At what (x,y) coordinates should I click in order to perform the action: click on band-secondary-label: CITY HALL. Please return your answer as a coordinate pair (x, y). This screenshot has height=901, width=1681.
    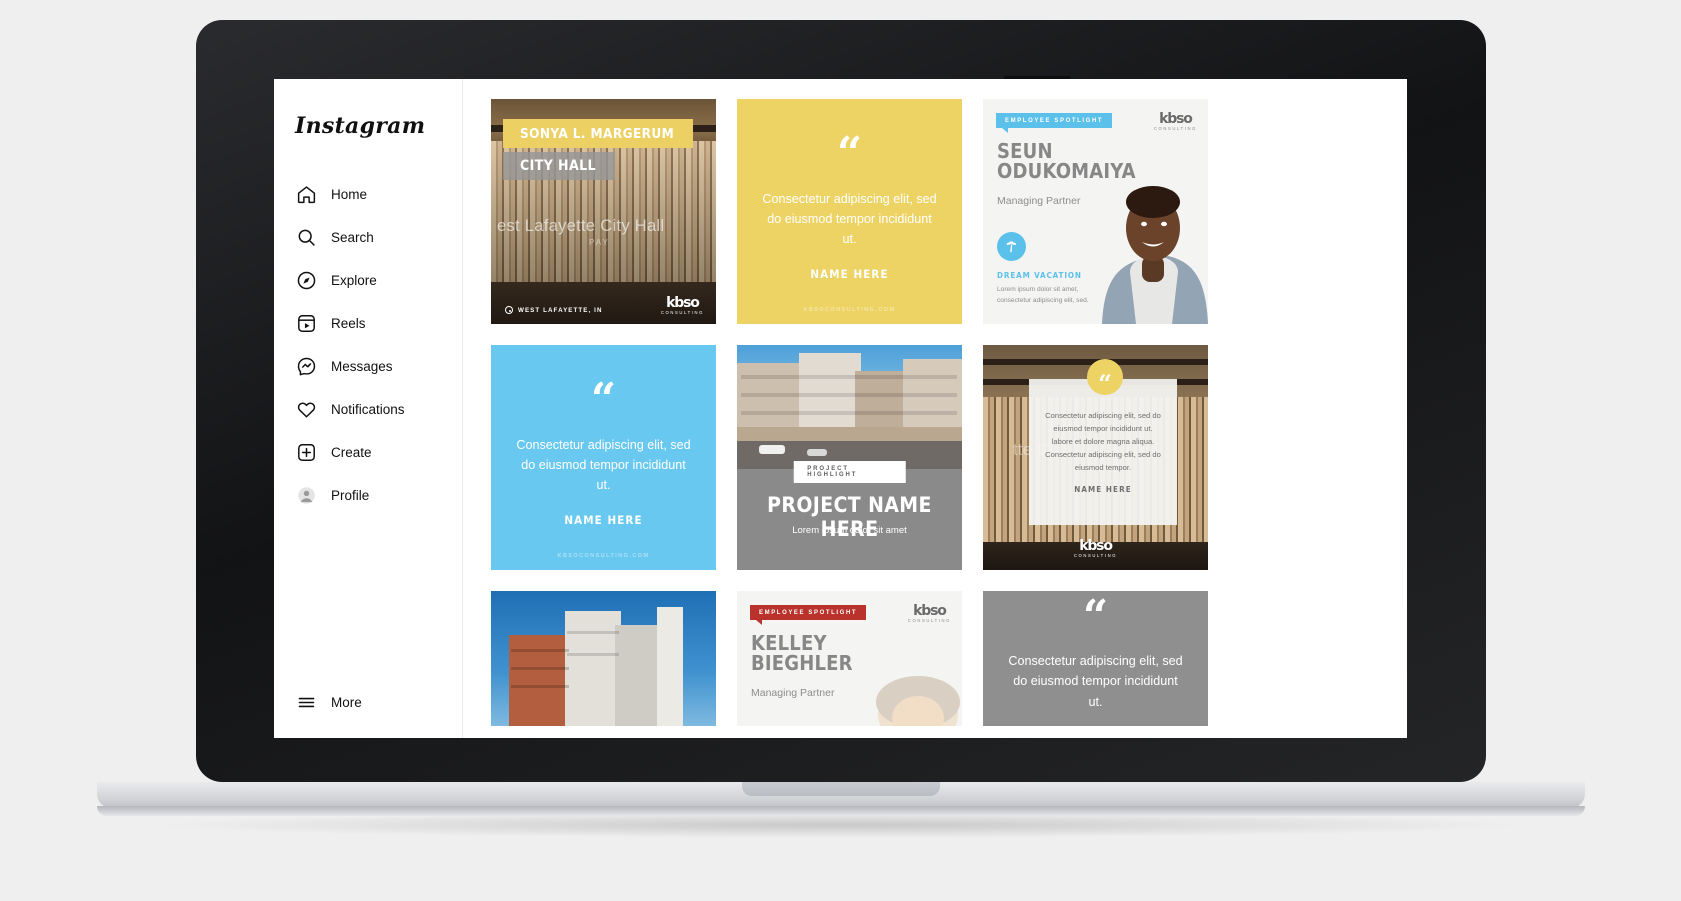
    Looking at the image, I should click on (558, 166).